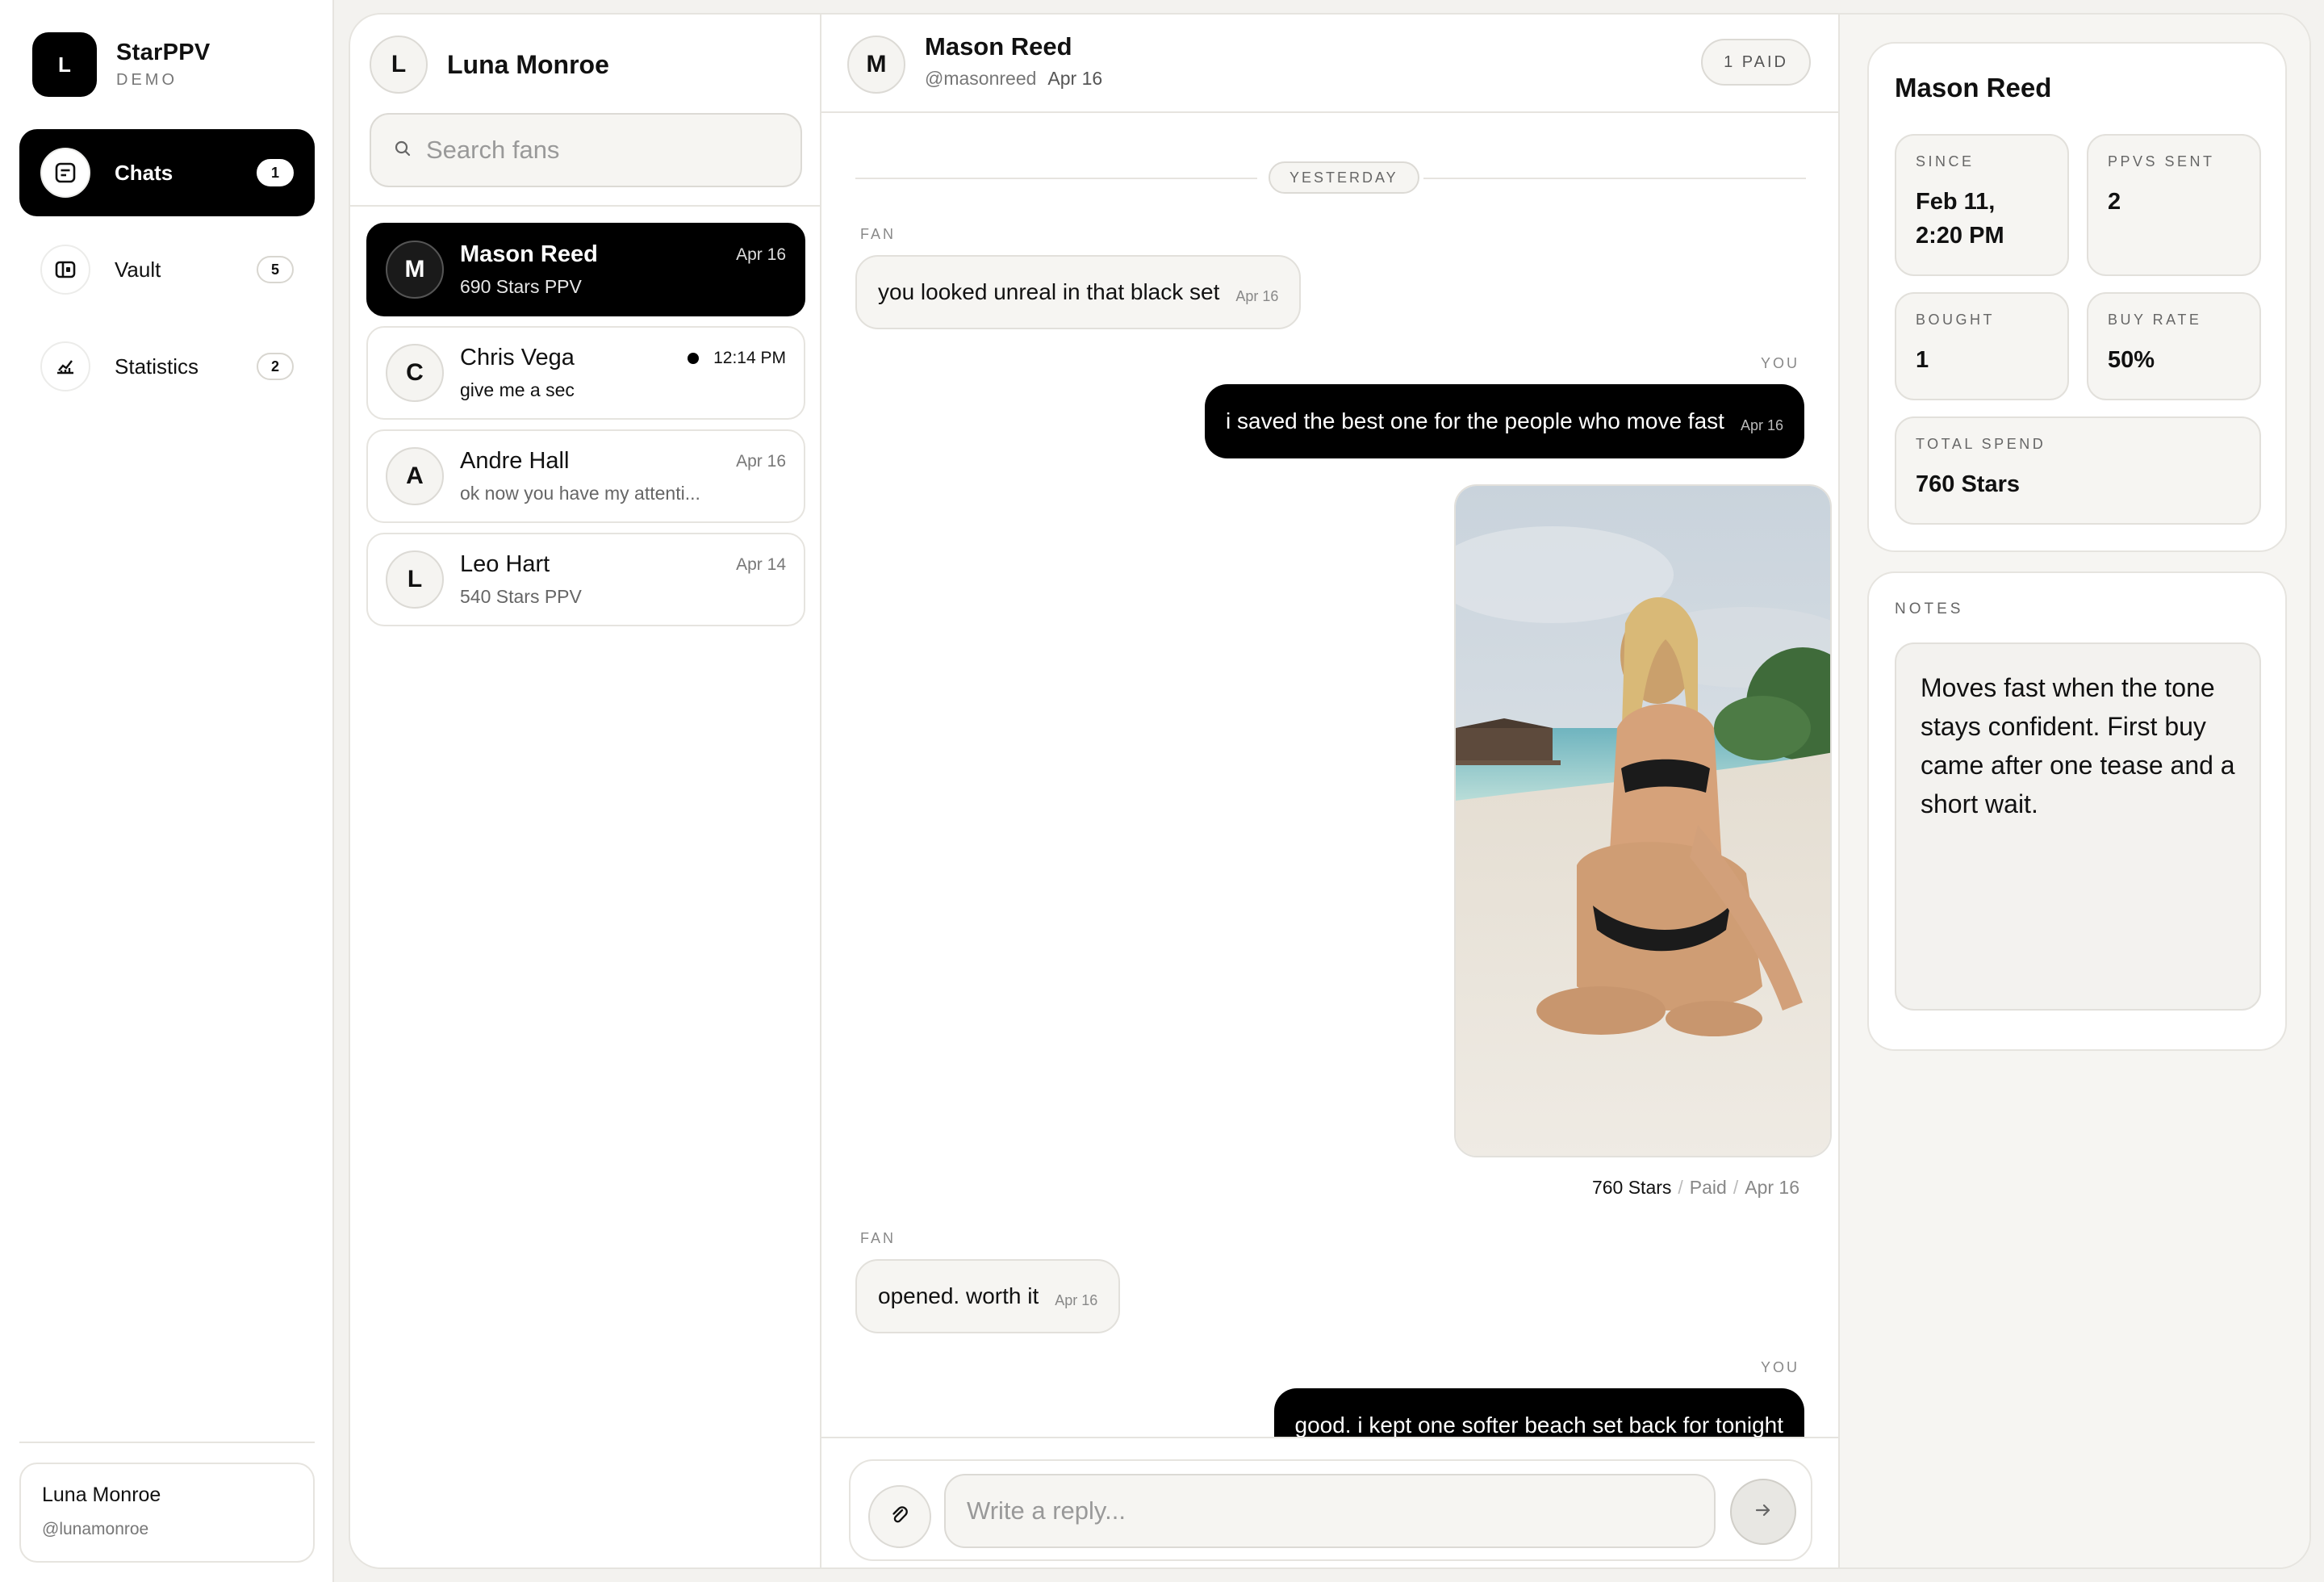  I want to click on nav-item-chats: Chats 1, so click(167, 172).